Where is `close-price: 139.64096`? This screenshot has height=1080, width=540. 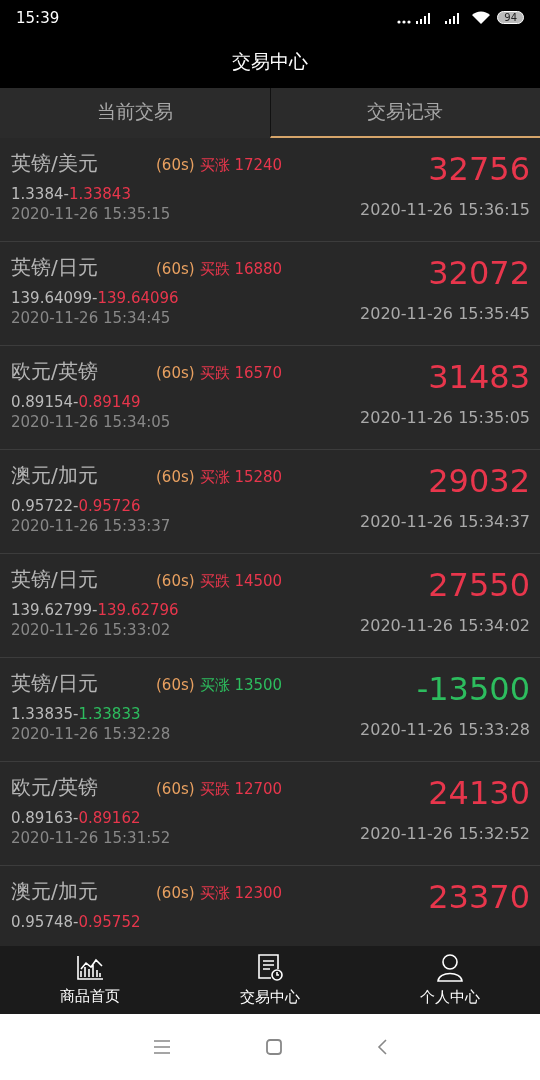 close-price: 139.64096 is located at coordinates (138, 298).